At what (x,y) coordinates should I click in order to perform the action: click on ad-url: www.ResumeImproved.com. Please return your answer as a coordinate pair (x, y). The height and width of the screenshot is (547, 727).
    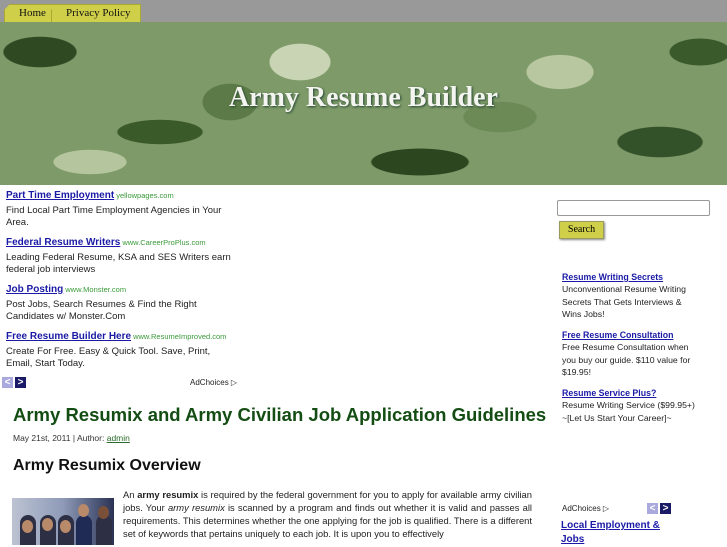
    Looking at the image, I should click on (179, 336).